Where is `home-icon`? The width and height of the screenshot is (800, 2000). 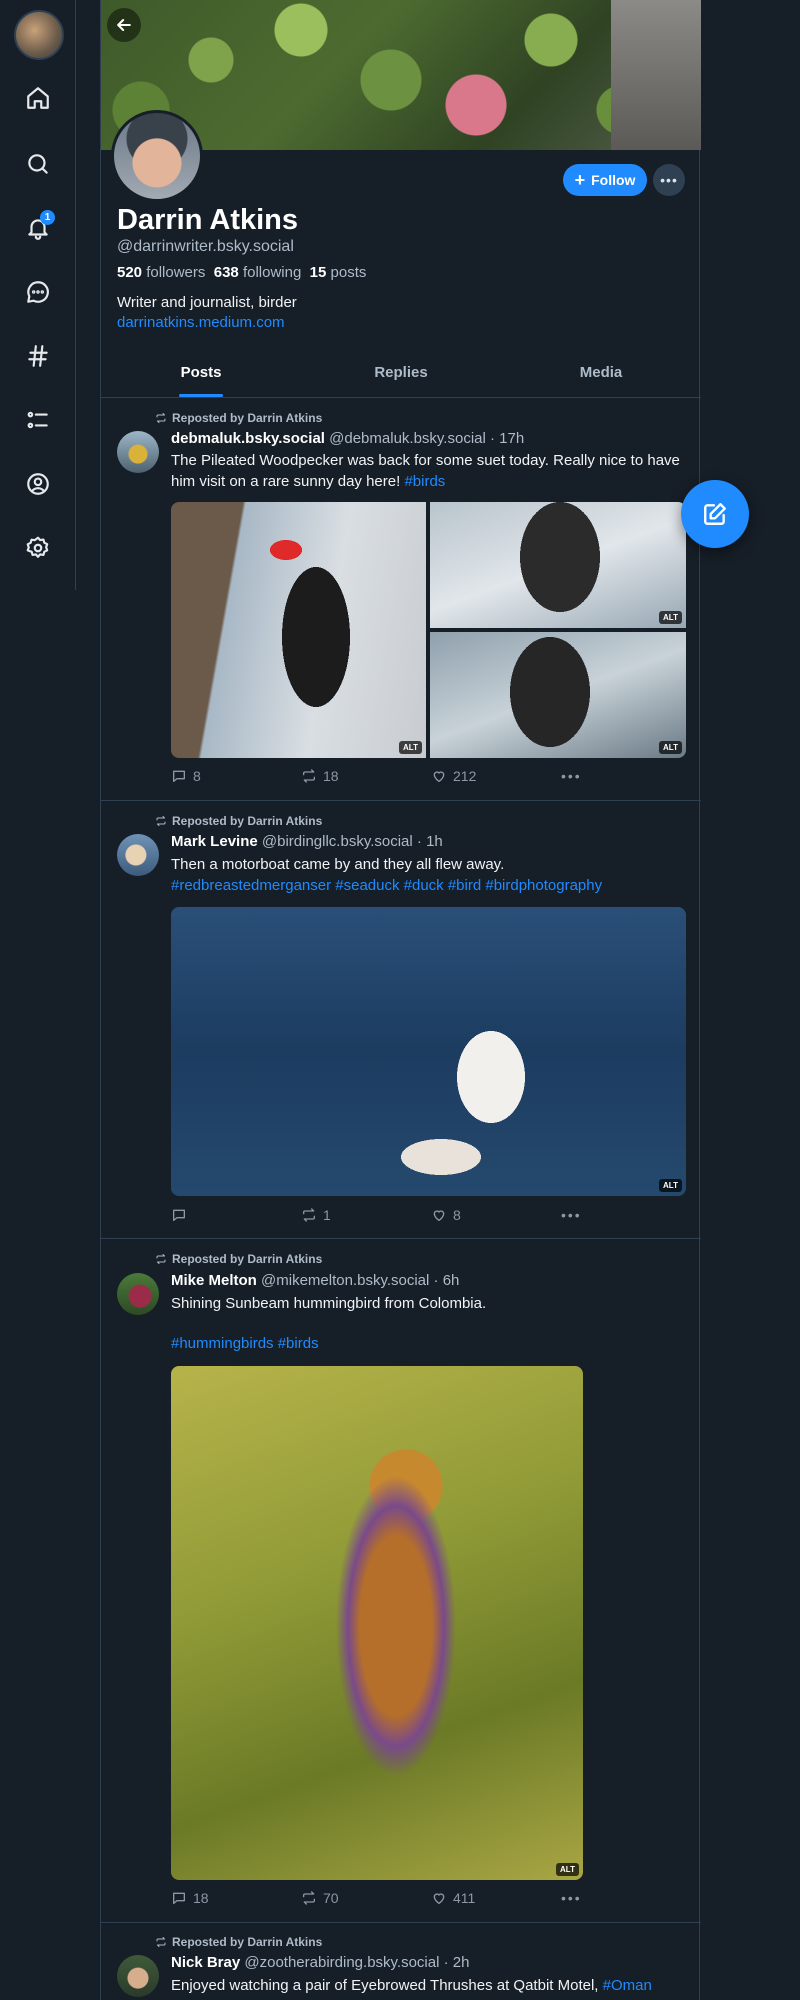 home-icon is located at coordinates (38, 98).